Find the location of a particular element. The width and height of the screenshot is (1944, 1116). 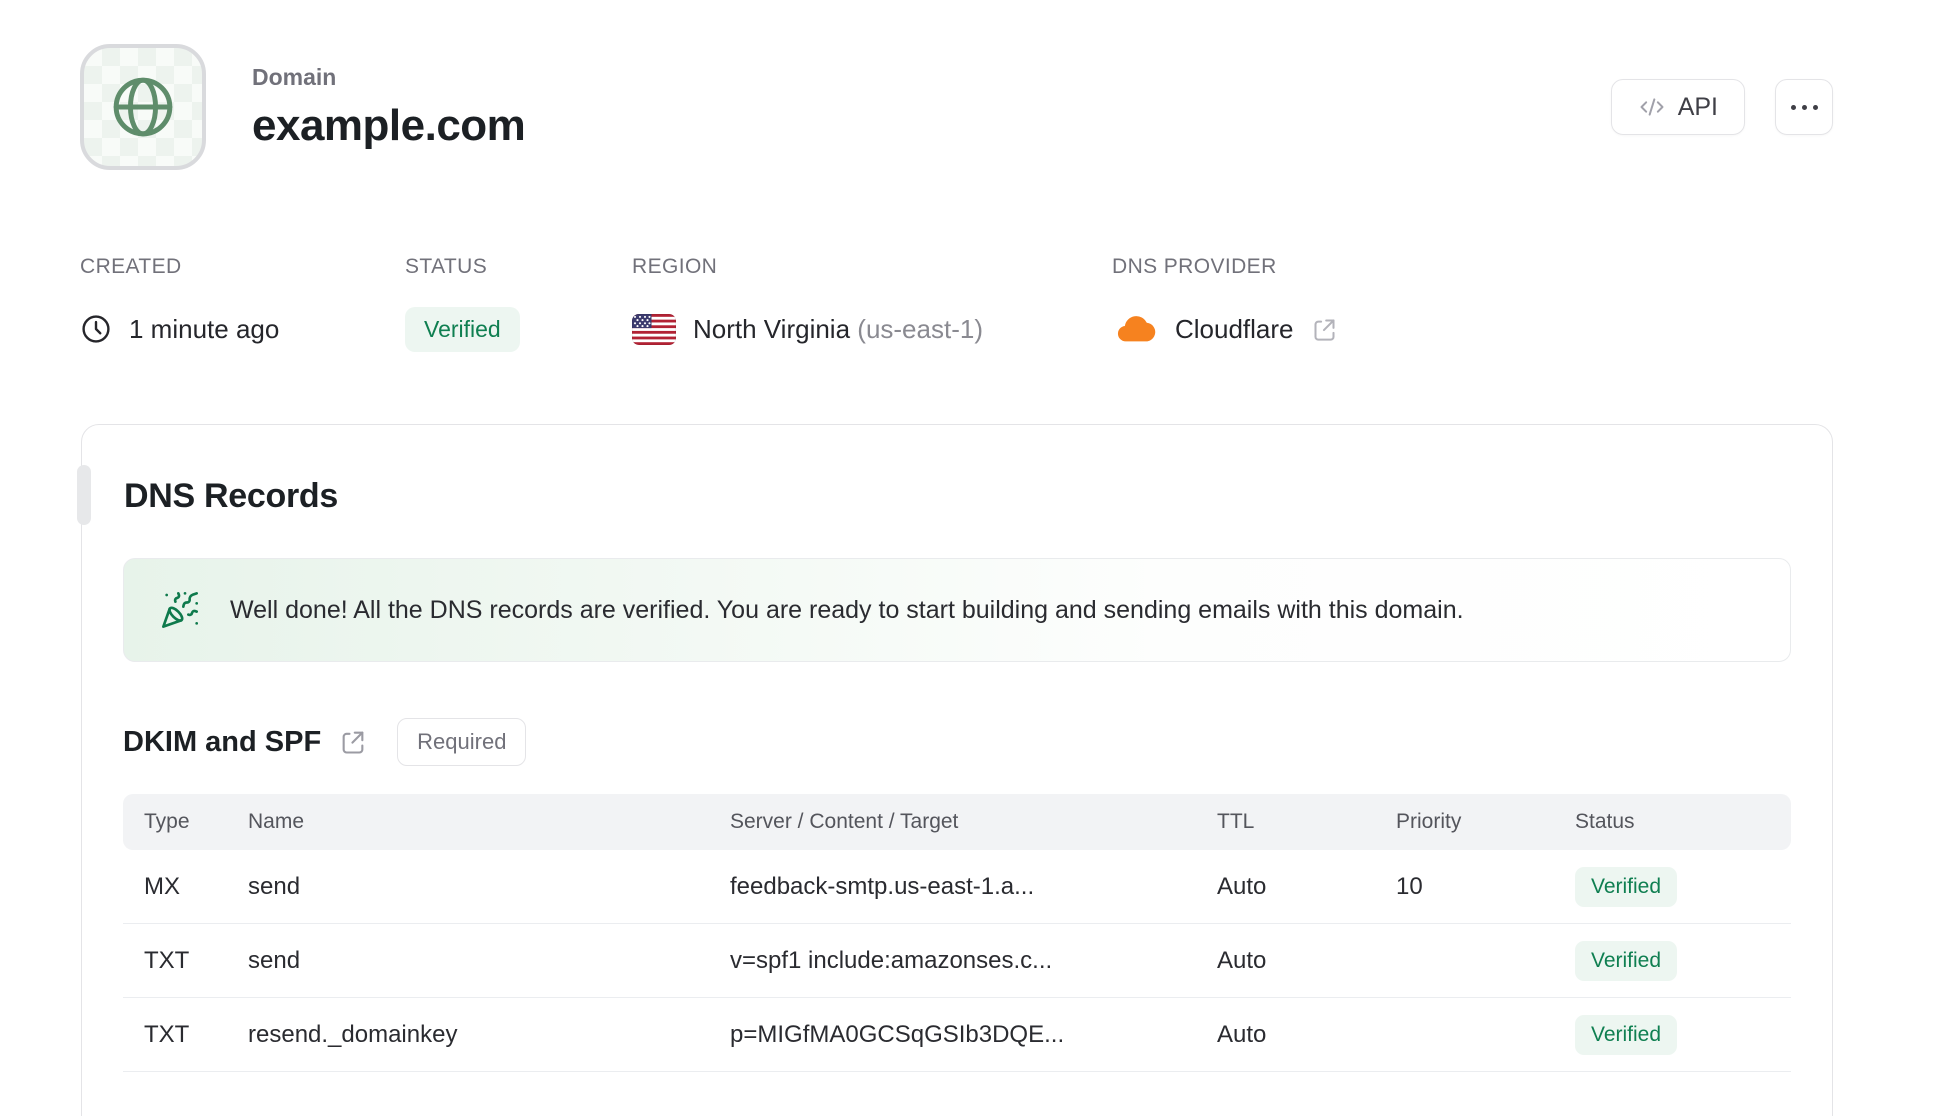

code-icon is located at coordinates (1652, 107).